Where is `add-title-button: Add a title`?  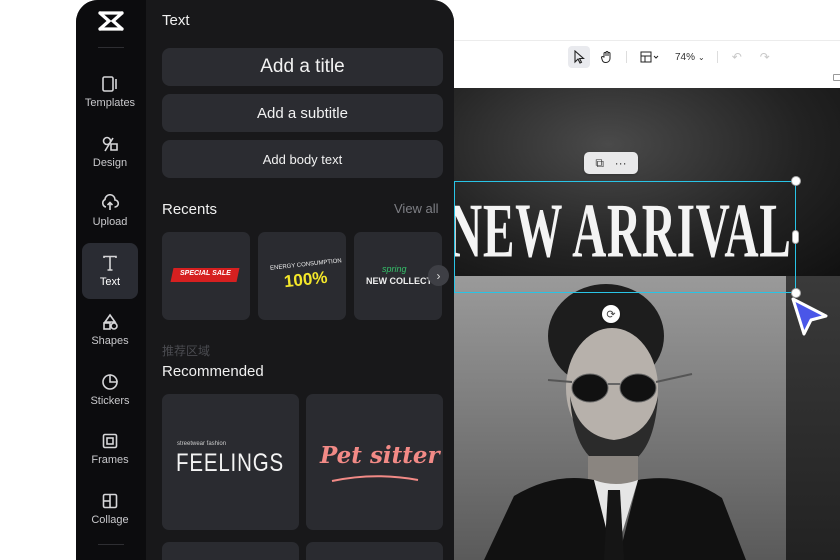 add-title-button: Add a title is located at coordinates (302, 67).